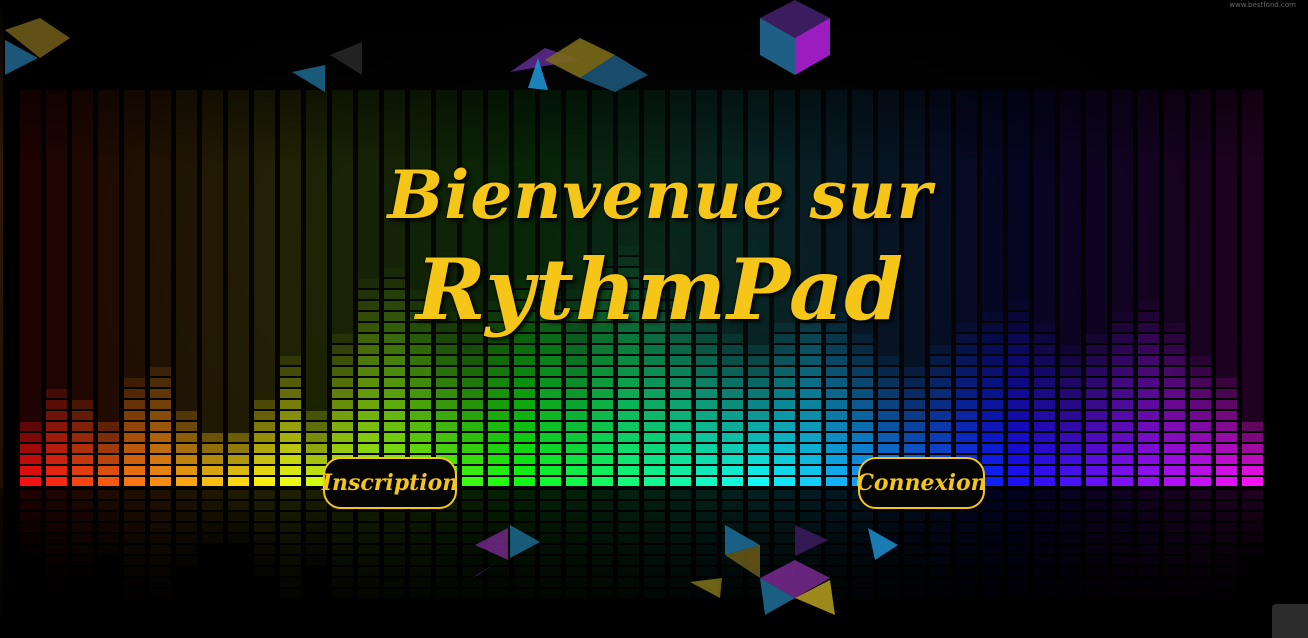 The height and width of the screenshot is (638, 1308). Describe the element at coordinates (390, 483) in the screenshot. I see `signup-button: Inscription` at that location.